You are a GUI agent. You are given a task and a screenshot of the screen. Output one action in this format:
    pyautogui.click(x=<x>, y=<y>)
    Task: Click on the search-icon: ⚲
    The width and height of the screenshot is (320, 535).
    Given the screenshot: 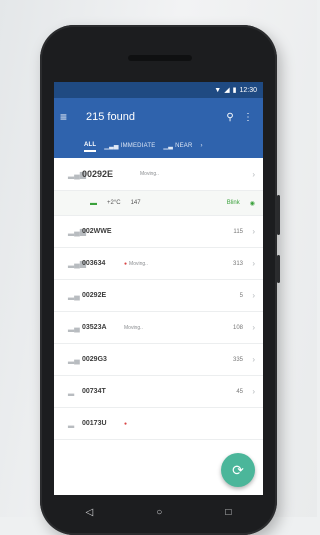 What is the action you would take?
    pyautogui.click(x=230, y=117)
    